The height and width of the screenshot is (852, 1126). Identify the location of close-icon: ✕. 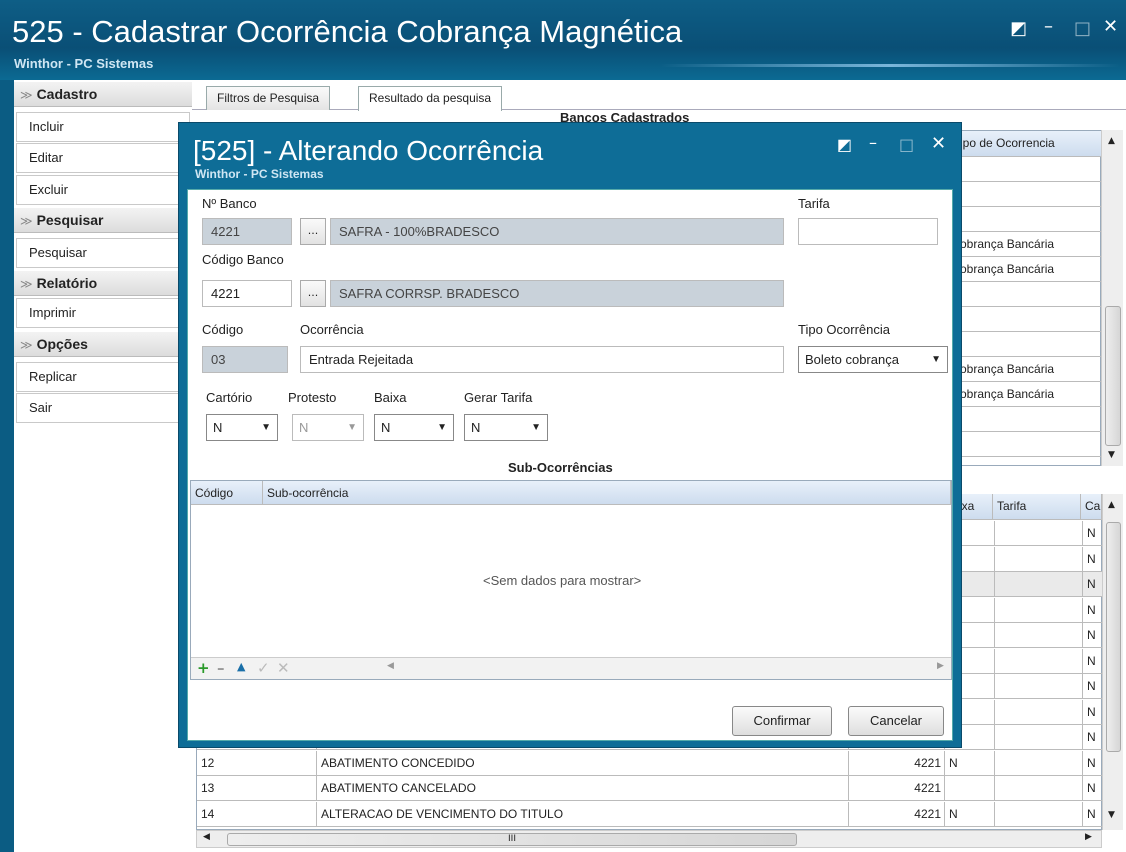
(1110, 26).